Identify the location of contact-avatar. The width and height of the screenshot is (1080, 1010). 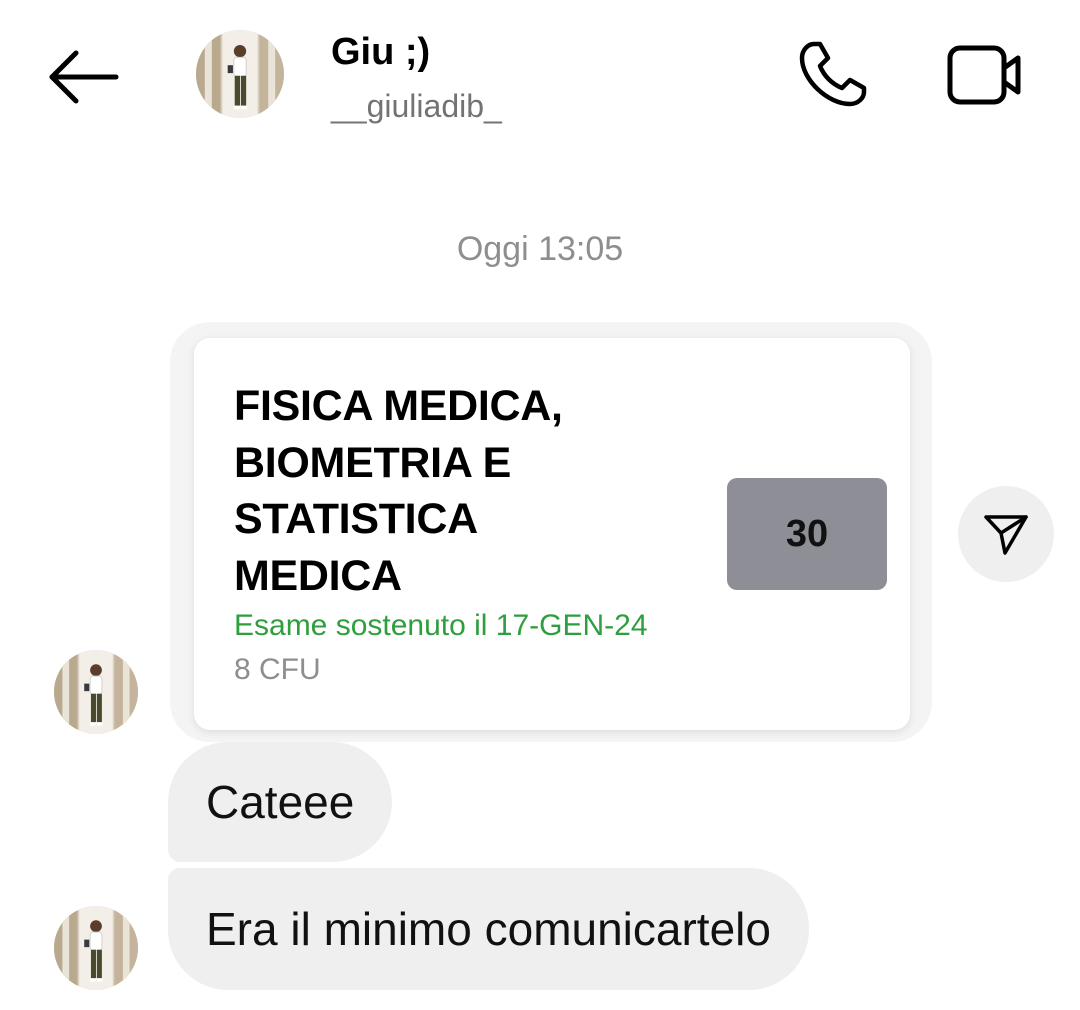
(240, 74).